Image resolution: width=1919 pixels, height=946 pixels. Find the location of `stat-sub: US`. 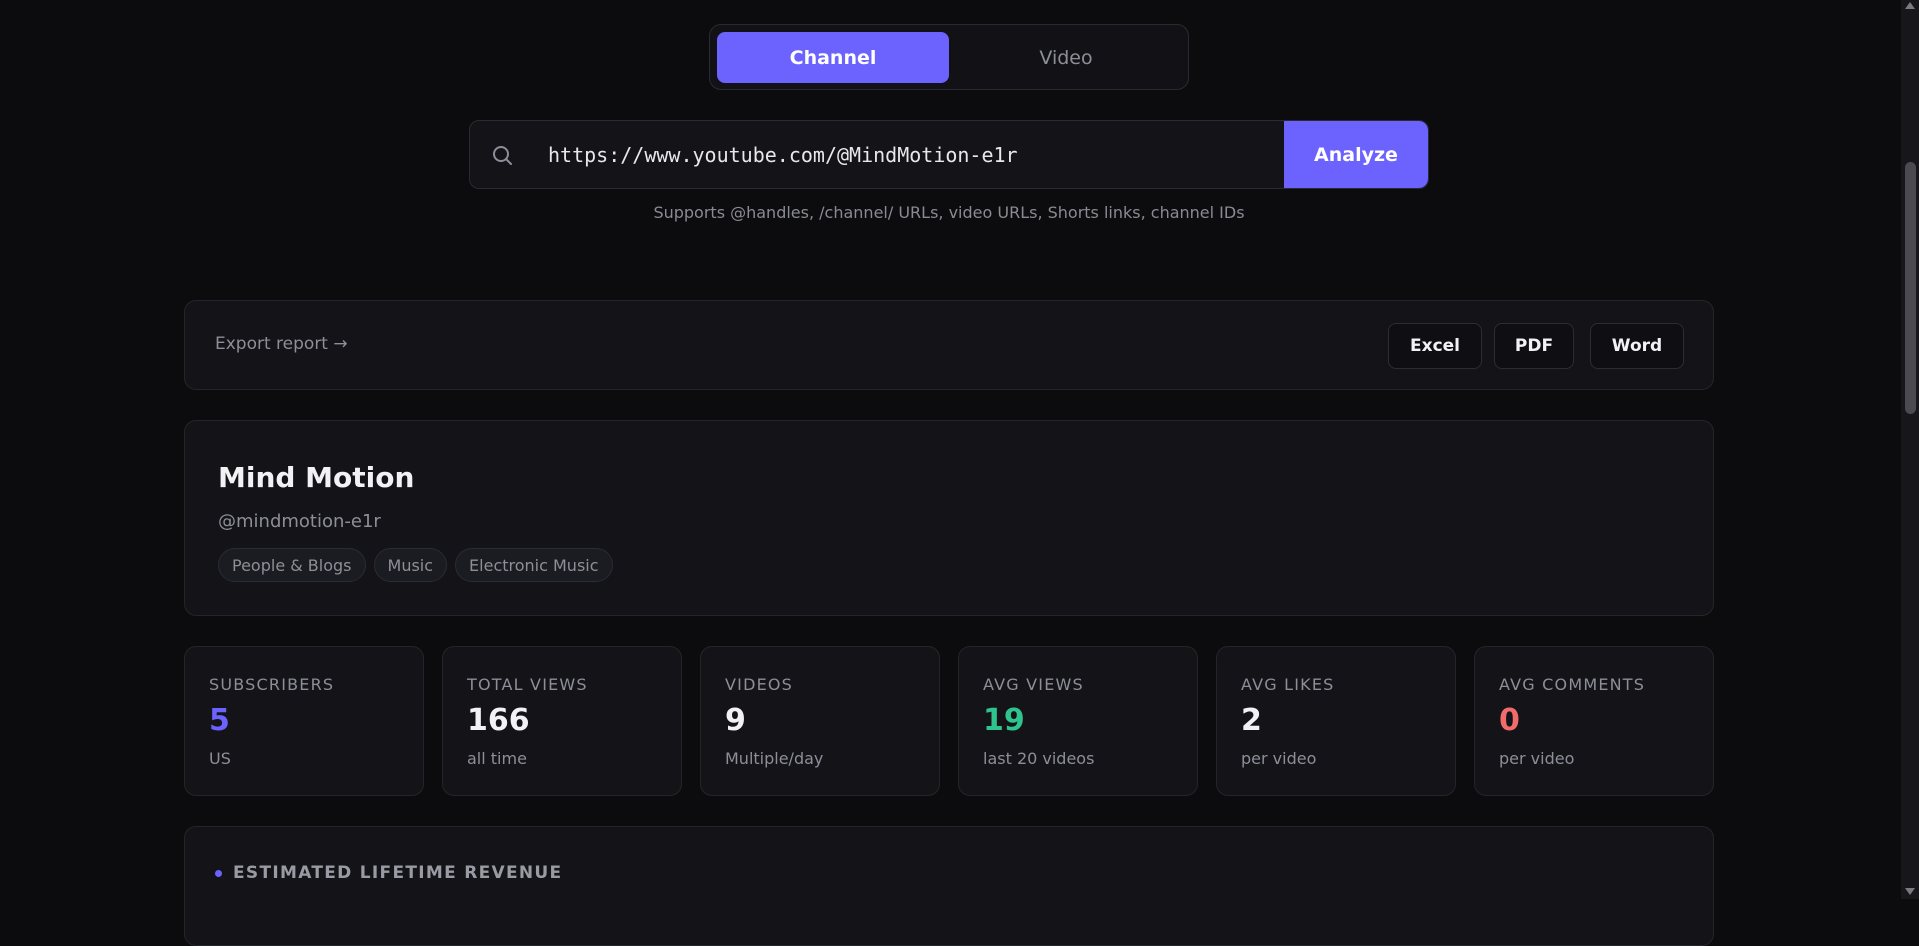

stat-sub: US is located at coordinates (220, 758).